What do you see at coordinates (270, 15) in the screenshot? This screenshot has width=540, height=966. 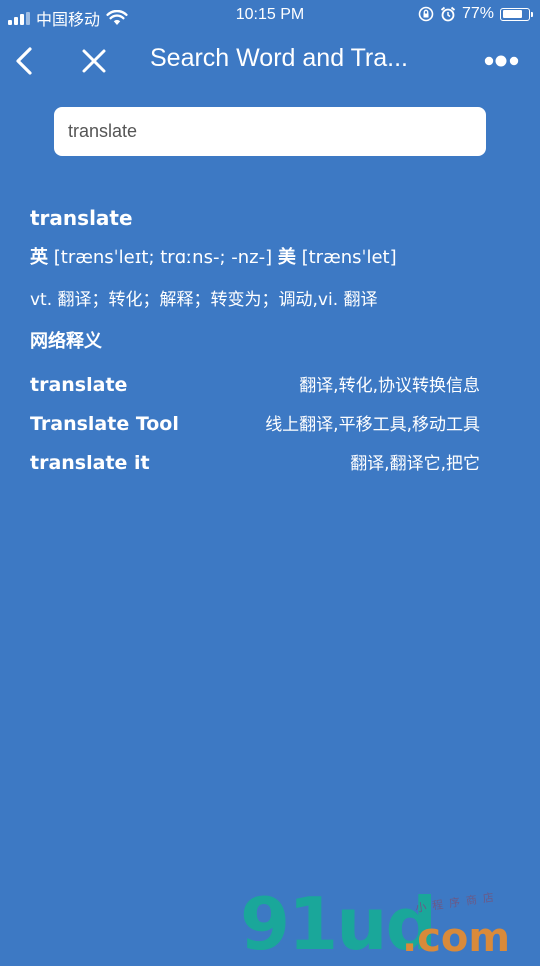 I see `status-bar: 中国移动 10:15 PM 77%` at bounding box center [270, 15].